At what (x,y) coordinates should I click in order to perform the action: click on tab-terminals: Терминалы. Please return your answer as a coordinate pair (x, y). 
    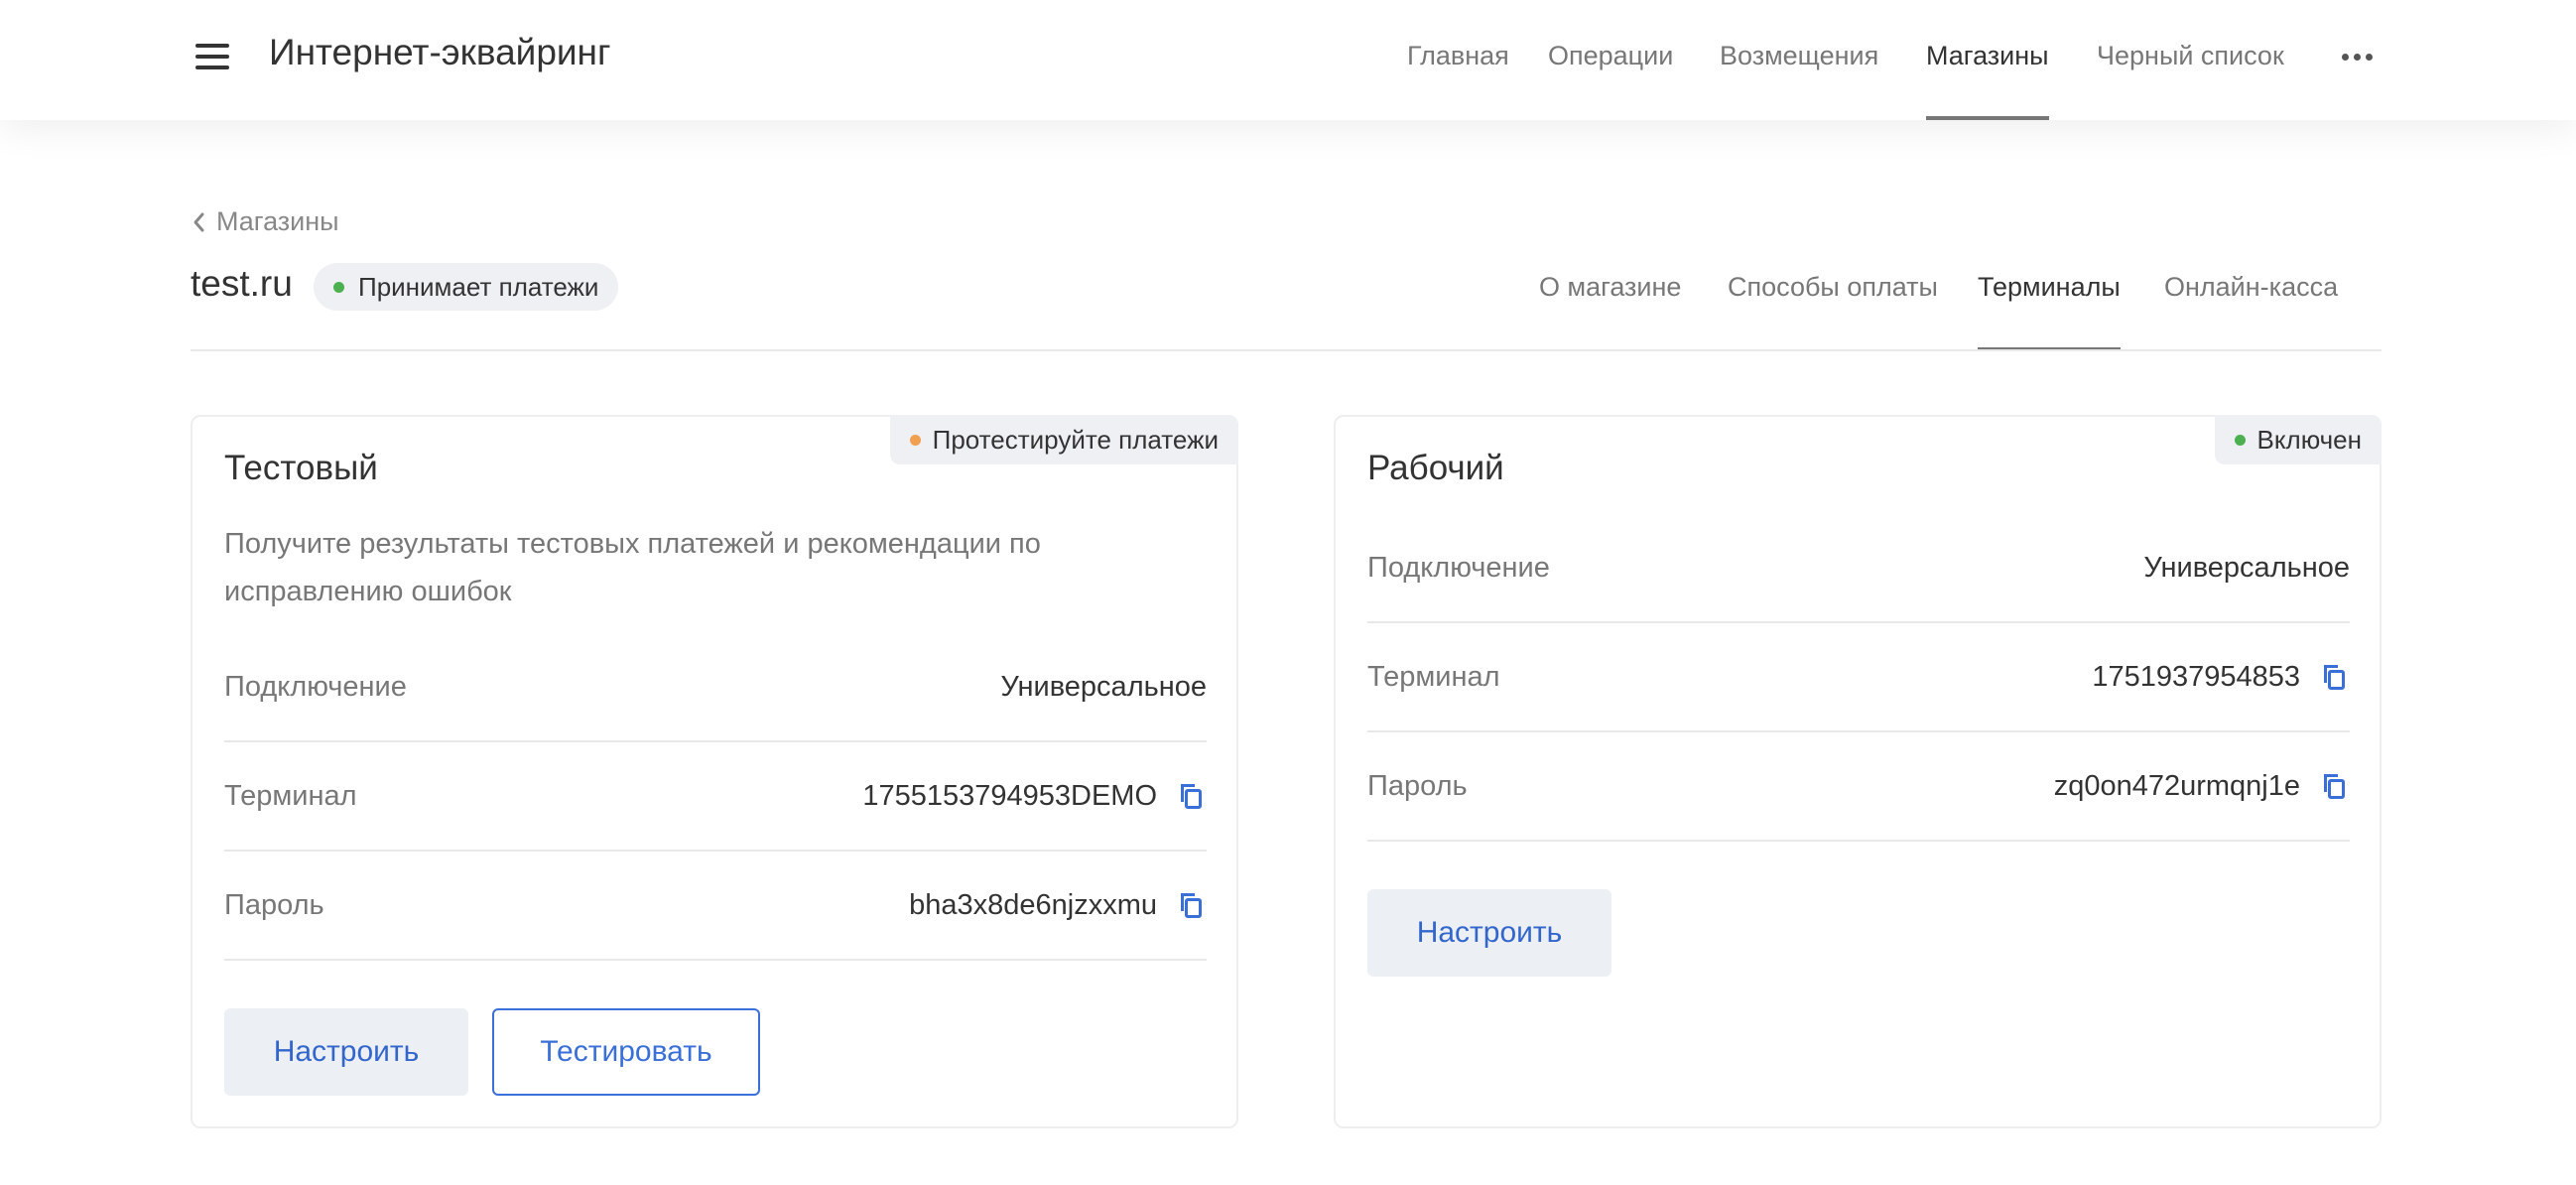
    Looking at the image, I should click on (2050, 311).